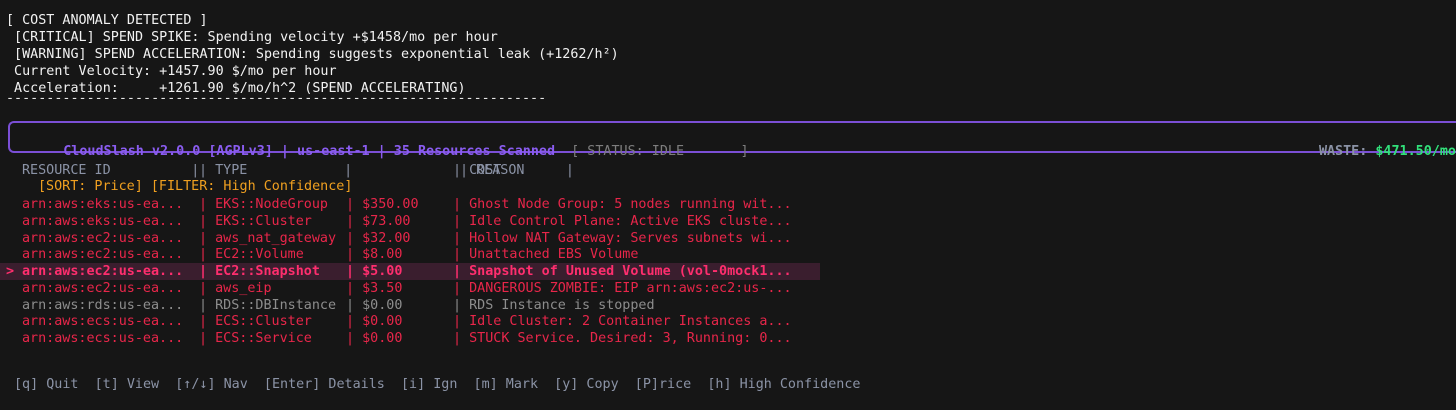 This screenshot has width=1456, height=410. Describe the element at coordinates (268, 305) in the screenshot. I see `type-cell: | RDS::DBInstance` at that location.